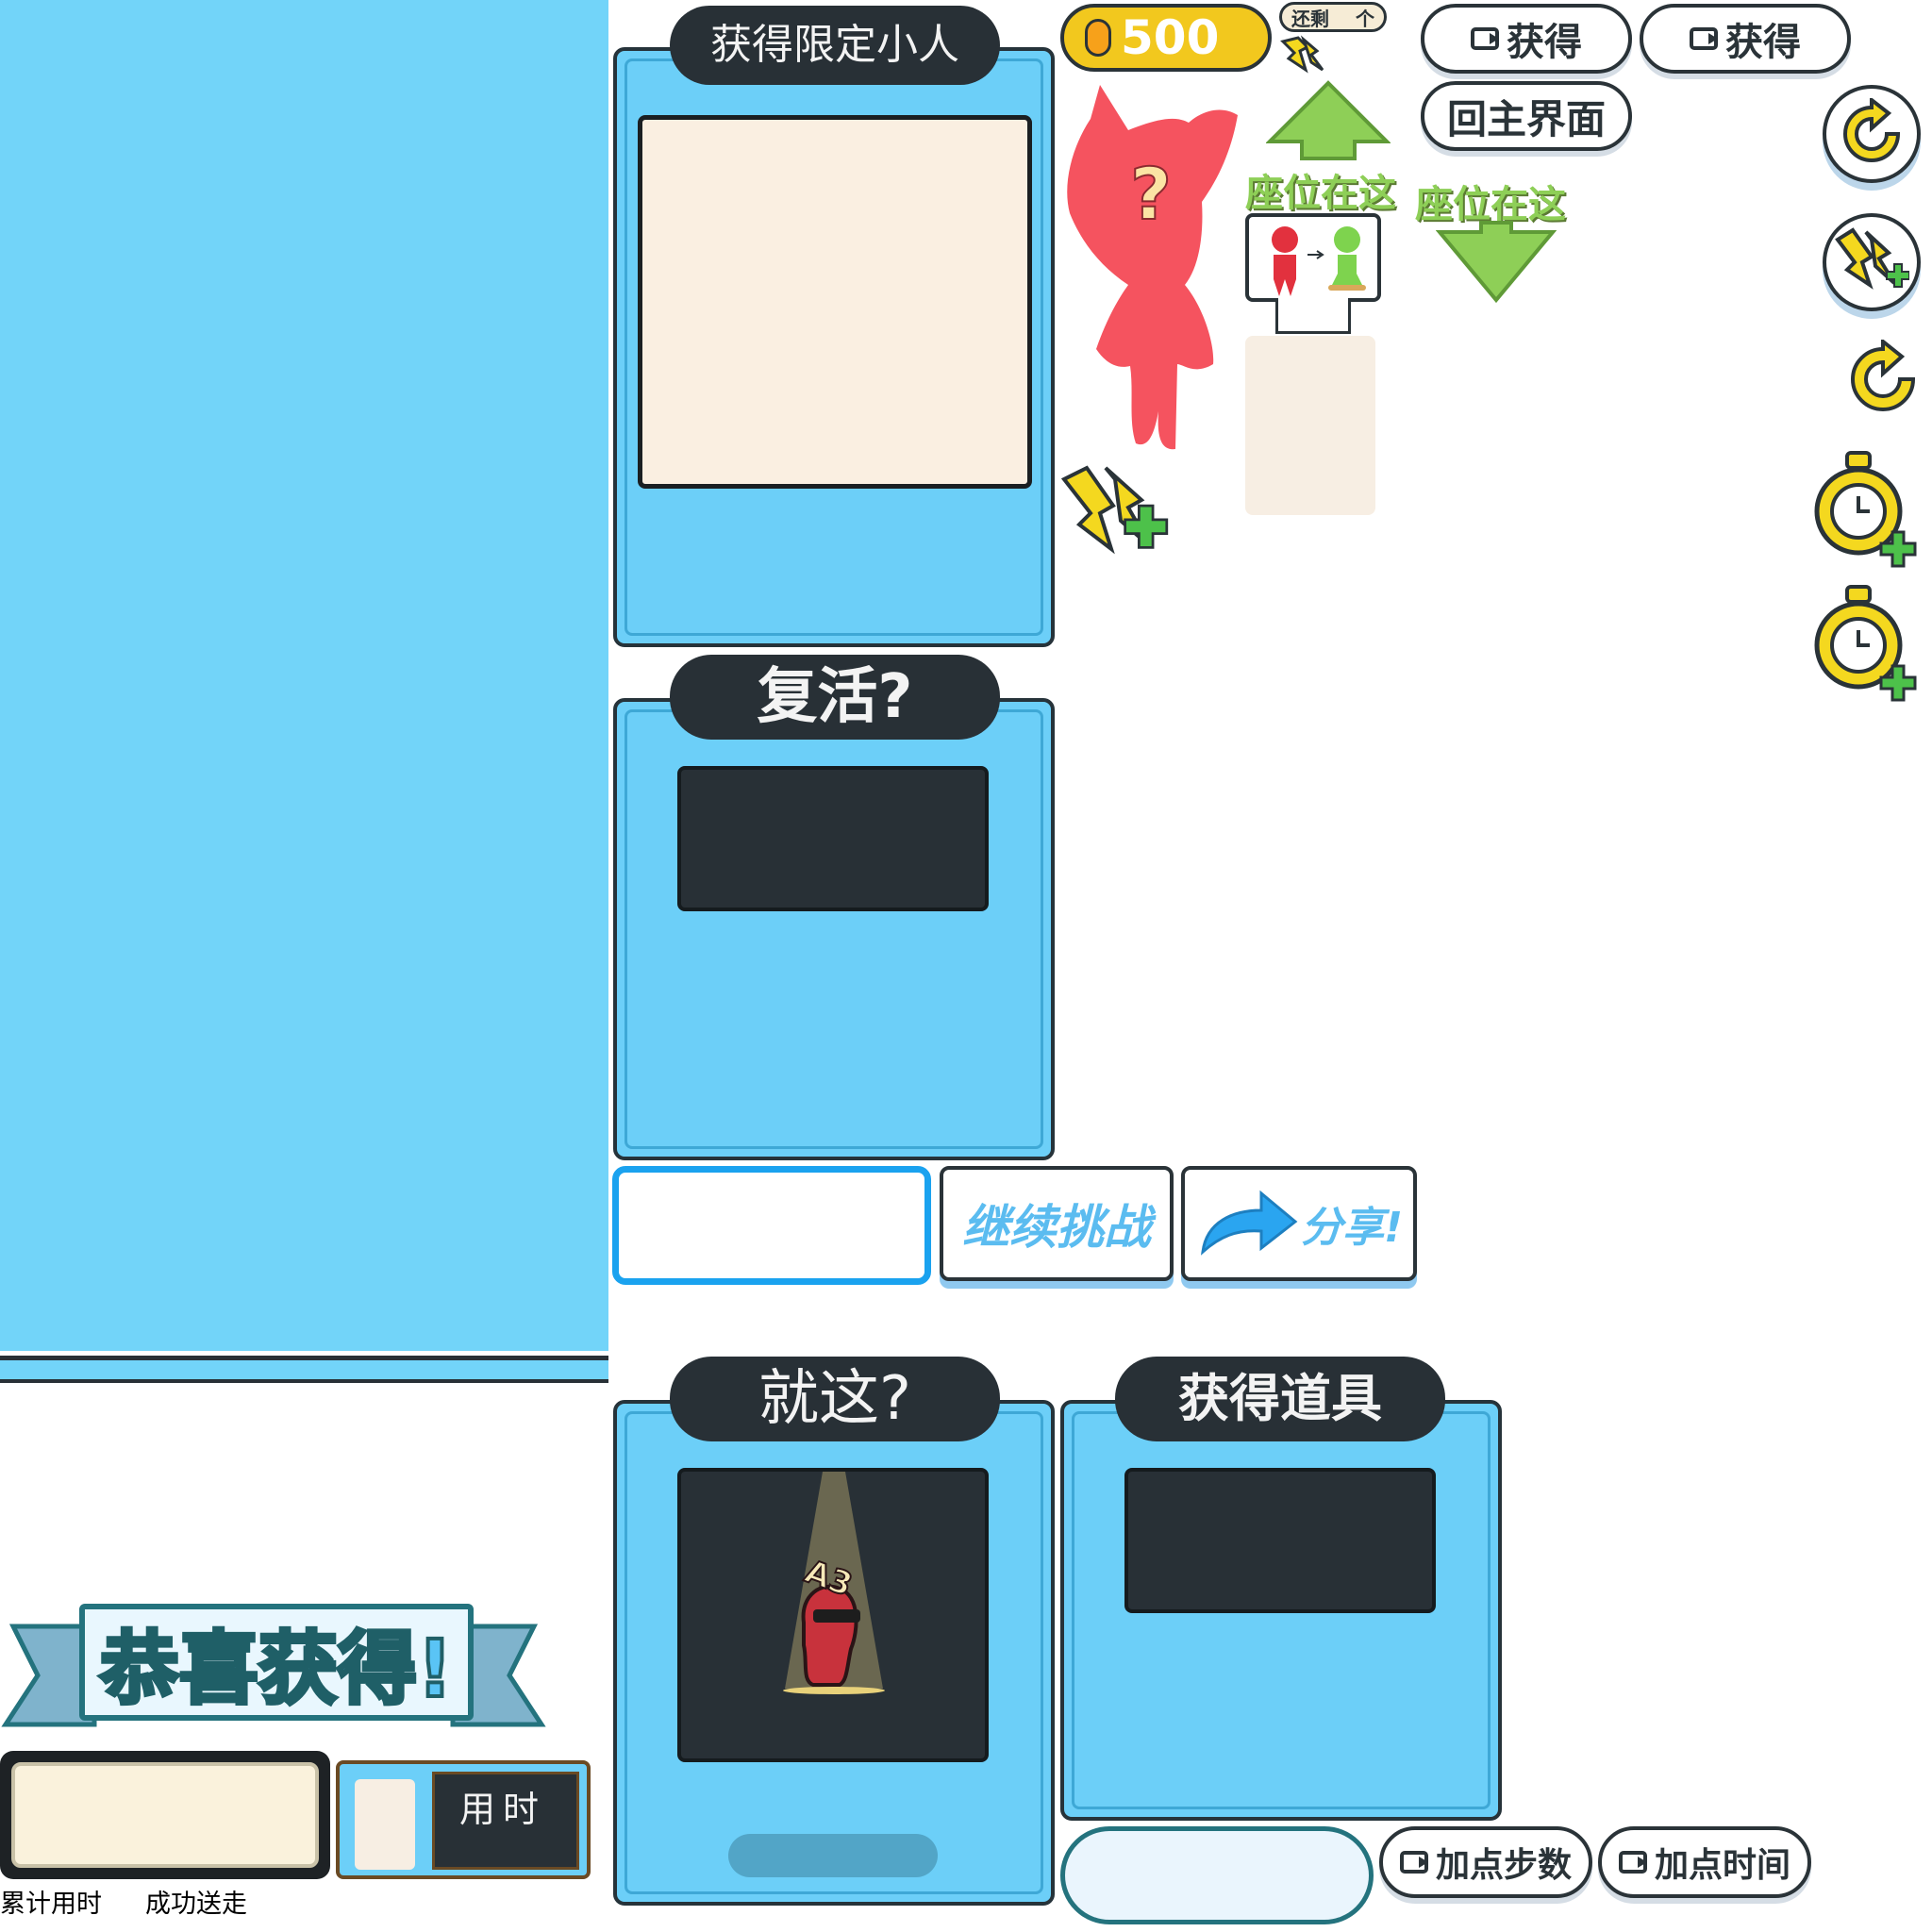  What do you see at coordinates (772, 1226) in the screenshot?
I see `input-box` at bounding box center [772, 1226].